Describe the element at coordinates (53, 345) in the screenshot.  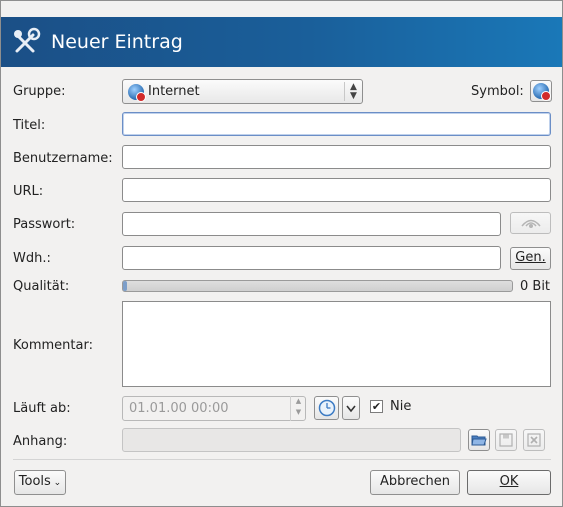
I see `comment-label: Kommentar:` at that location.